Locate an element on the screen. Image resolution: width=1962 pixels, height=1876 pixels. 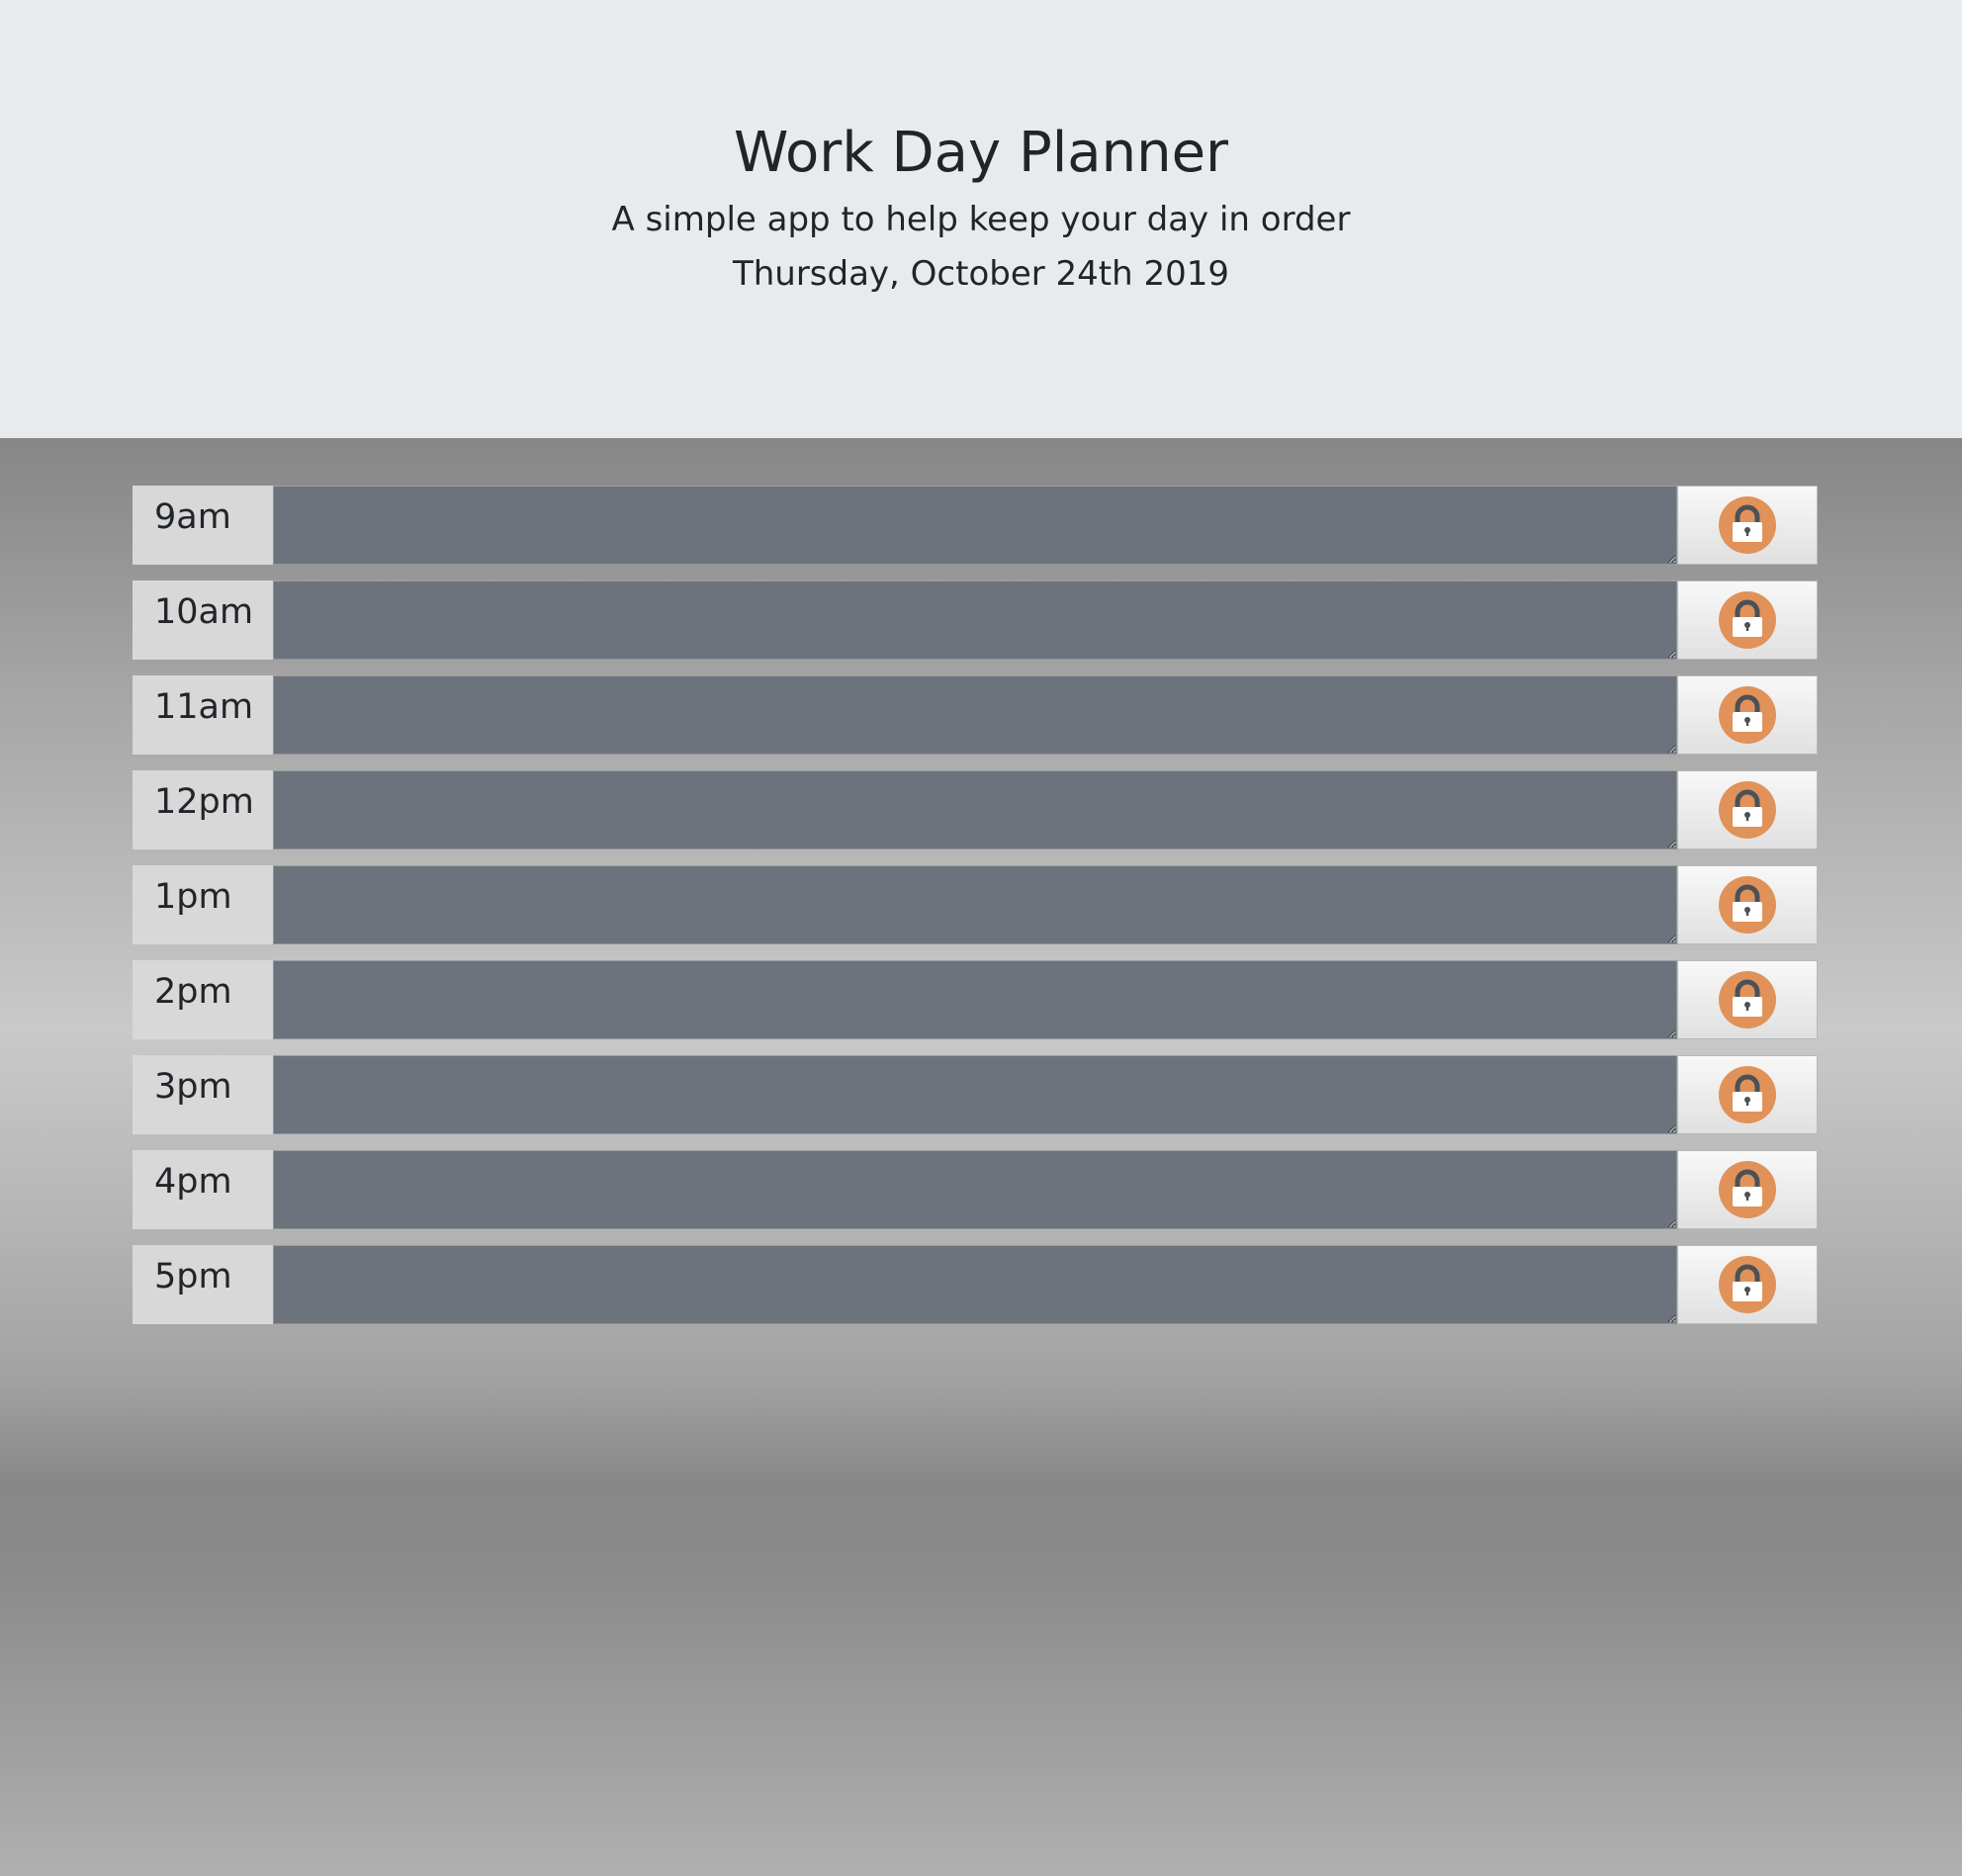
time-block-4pm: 4pm is located at coordinates (977, 1189).